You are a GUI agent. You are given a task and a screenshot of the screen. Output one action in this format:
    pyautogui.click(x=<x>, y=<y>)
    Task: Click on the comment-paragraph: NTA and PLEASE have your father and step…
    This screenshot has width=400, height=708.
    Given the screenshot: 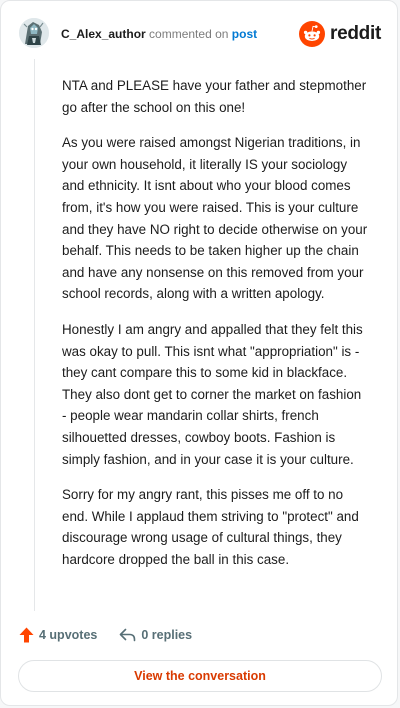 What is the action you would take?
    pyautogui.click(x=214, y=96)
    